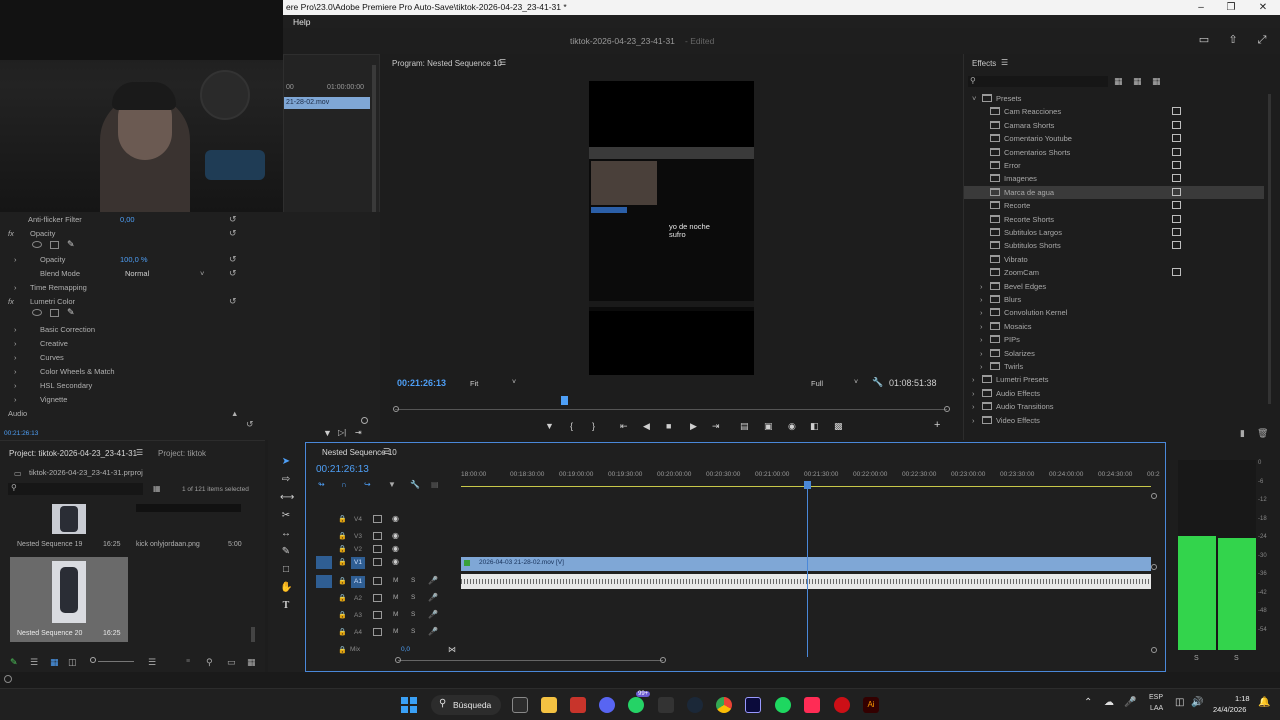 The width and height of the screenshot is (1280, 720). What do you see at coordinates (396, 409) in the screenshot?
I see `scrub-start-handle` at bounding box center [396, 409].